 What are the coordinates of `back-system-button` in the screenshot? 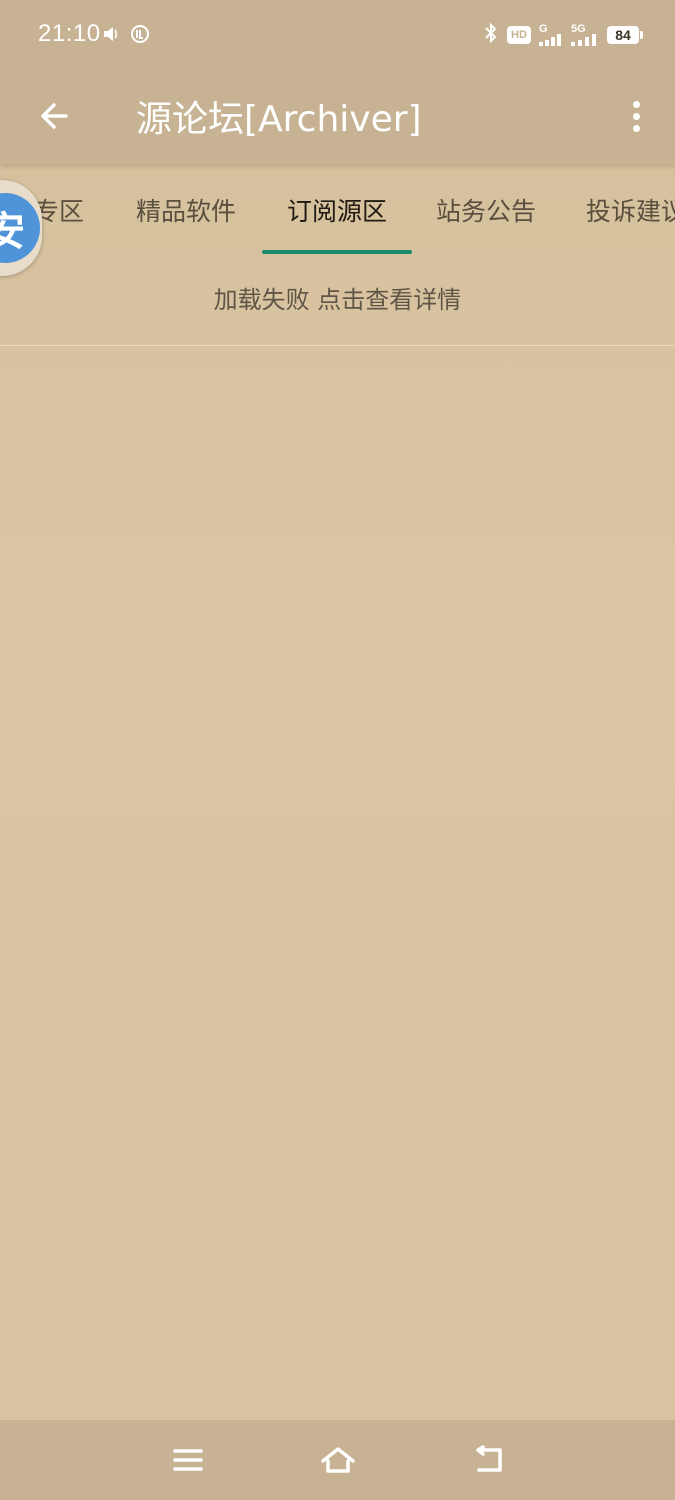 It's located at (488, 1460).